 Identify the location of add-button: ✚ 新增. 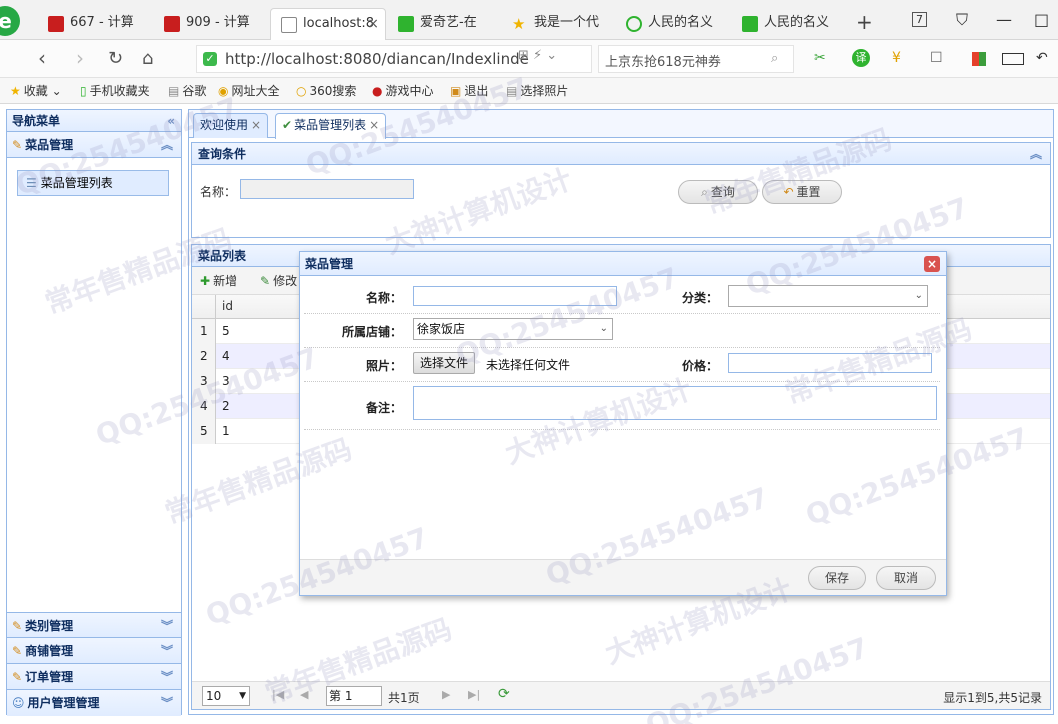
(218, 280).